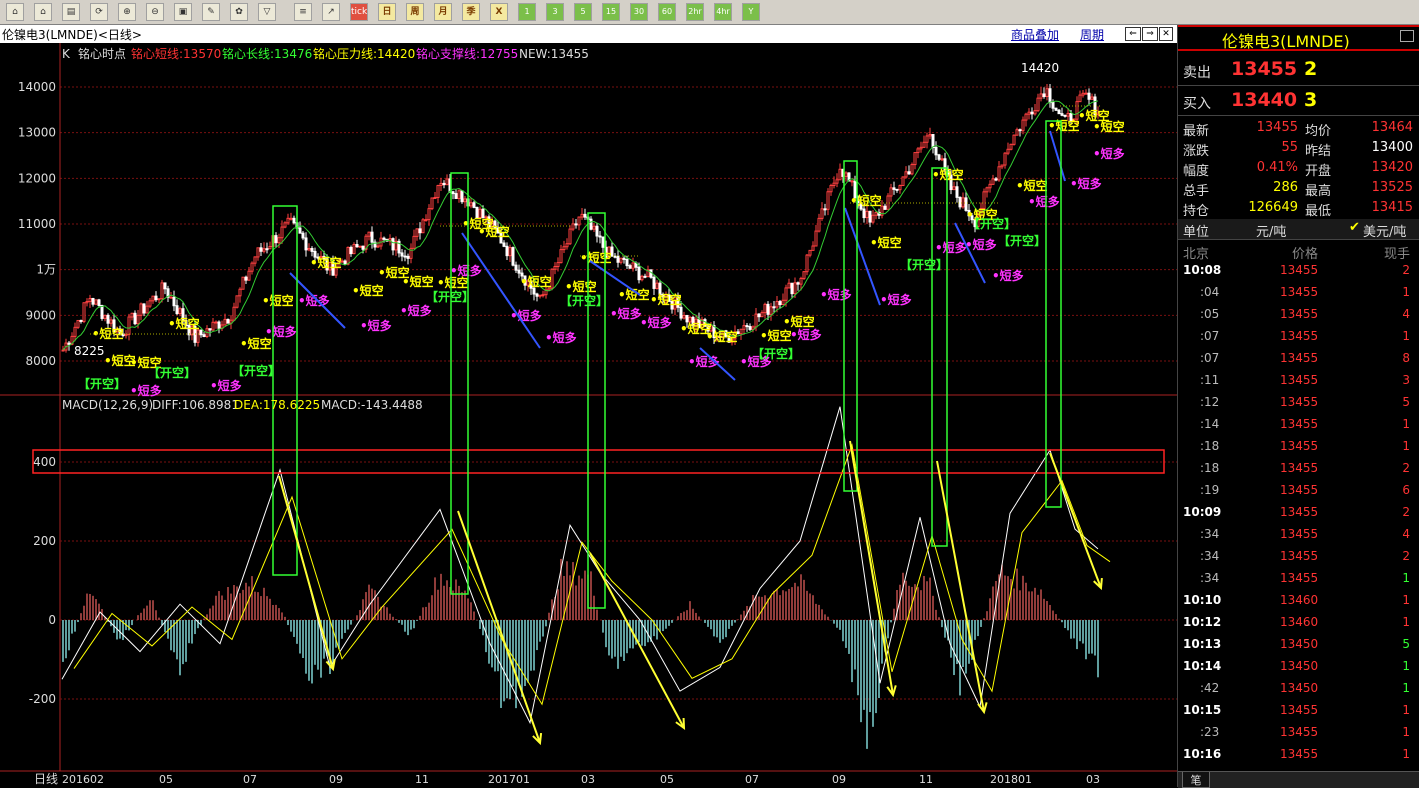  What do you see at coordinates (443, 12) in the screenshot?
I see `period-button-2: 月` at bounding box center [443, 12].